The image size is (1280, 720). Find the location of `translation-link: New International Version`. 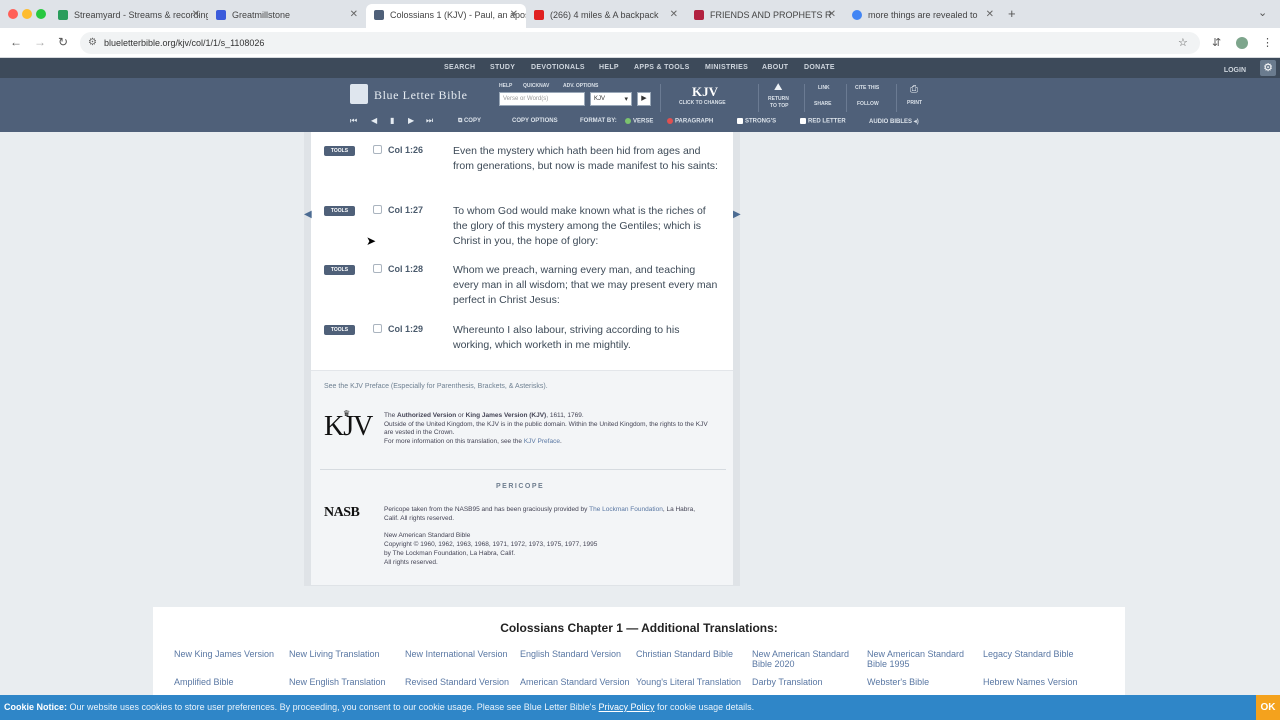

translation-link: New International Version is located at coordinates (460, 654).